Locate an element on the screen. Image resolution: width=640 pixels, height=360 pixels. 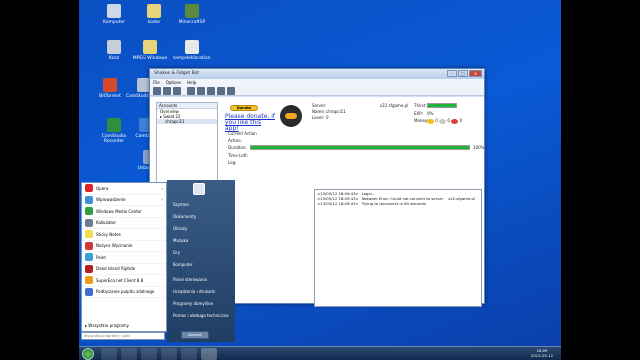
server-value: s22.sfgame.pl is located at coordinates (394, 105).